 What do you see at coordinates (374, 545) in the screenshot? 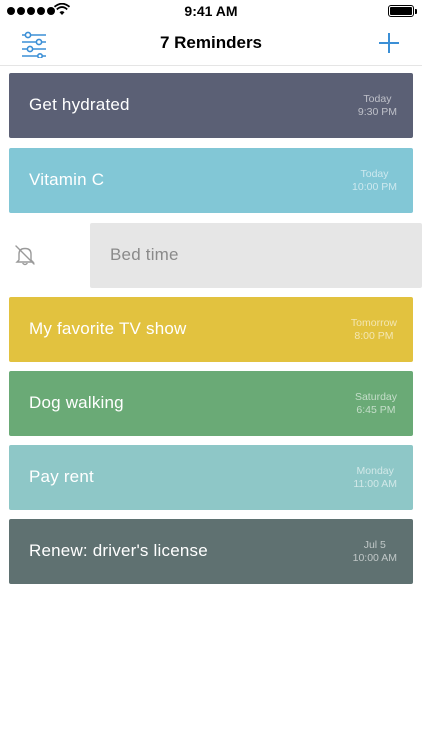
I see `reminder-day: Jul 5` at bounding box center [374, 545].